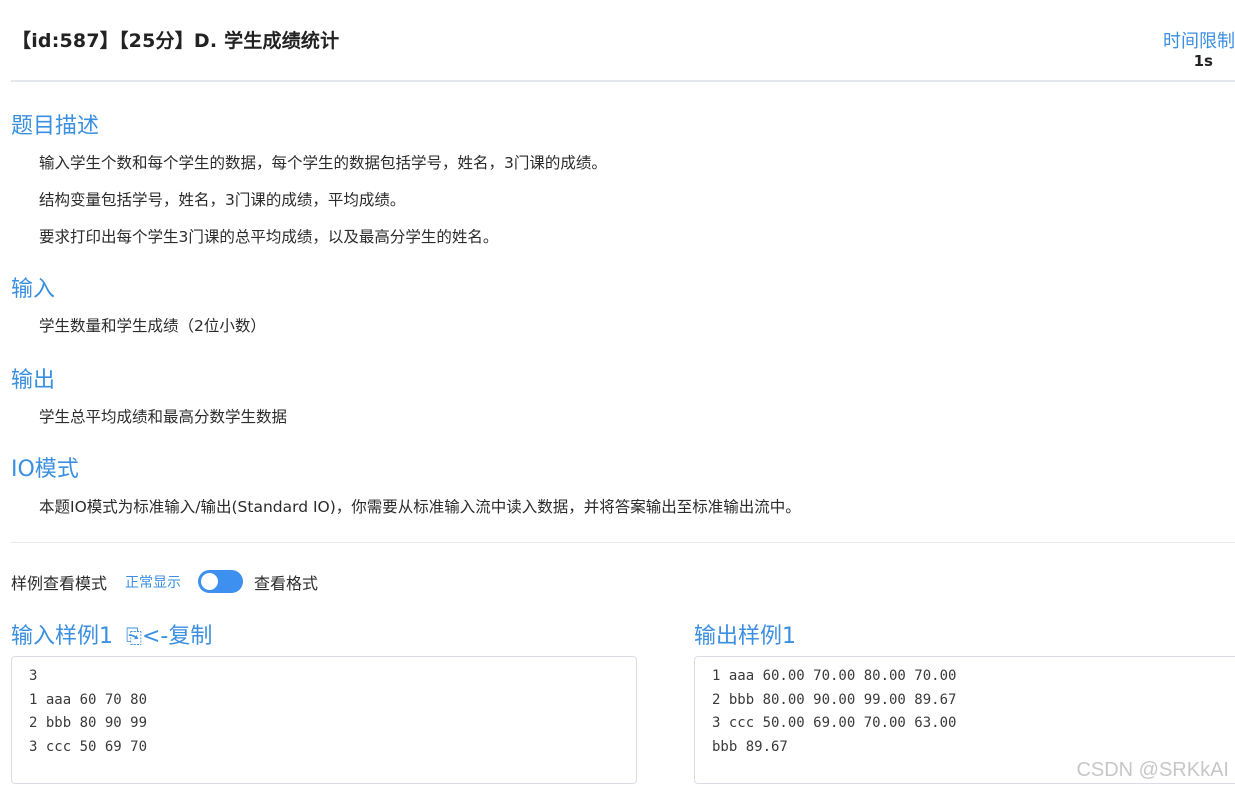 This screenshot has height=791, width=1235. What do you see at coordinates (834, 676) in the screenshot?
I see `output-sample-line: 1 aaa 60.00 70.00 80.00 70.00` at bounding box center [834, 676].